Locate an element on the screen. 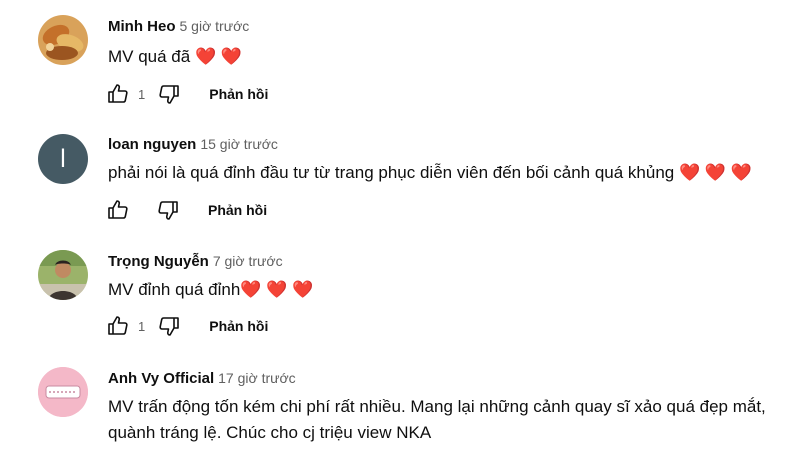 Image resolution: width=800 pixels, height=452 pixels. avatar-letter: l is located at coordinates (63, 159).